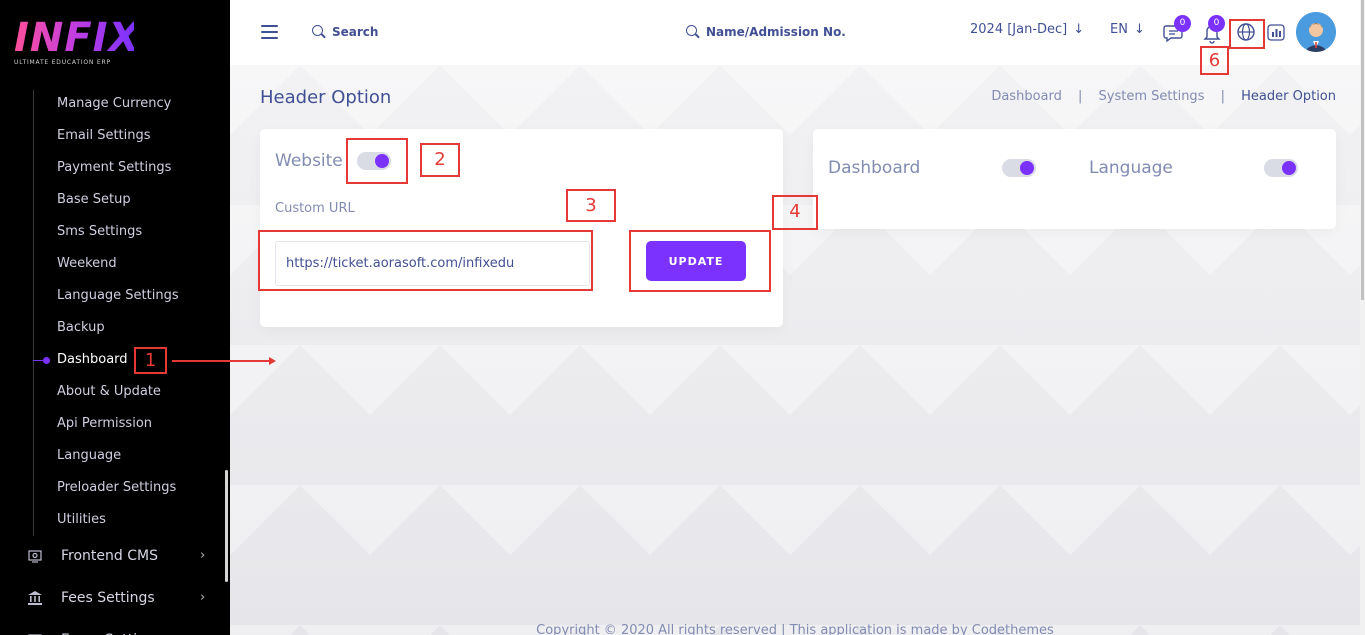 This screenshot has width=1365, height=635. Describe the element at coordinates (89, 455) in the screenshot. I see `sidebar-item-label: Language` at that location.